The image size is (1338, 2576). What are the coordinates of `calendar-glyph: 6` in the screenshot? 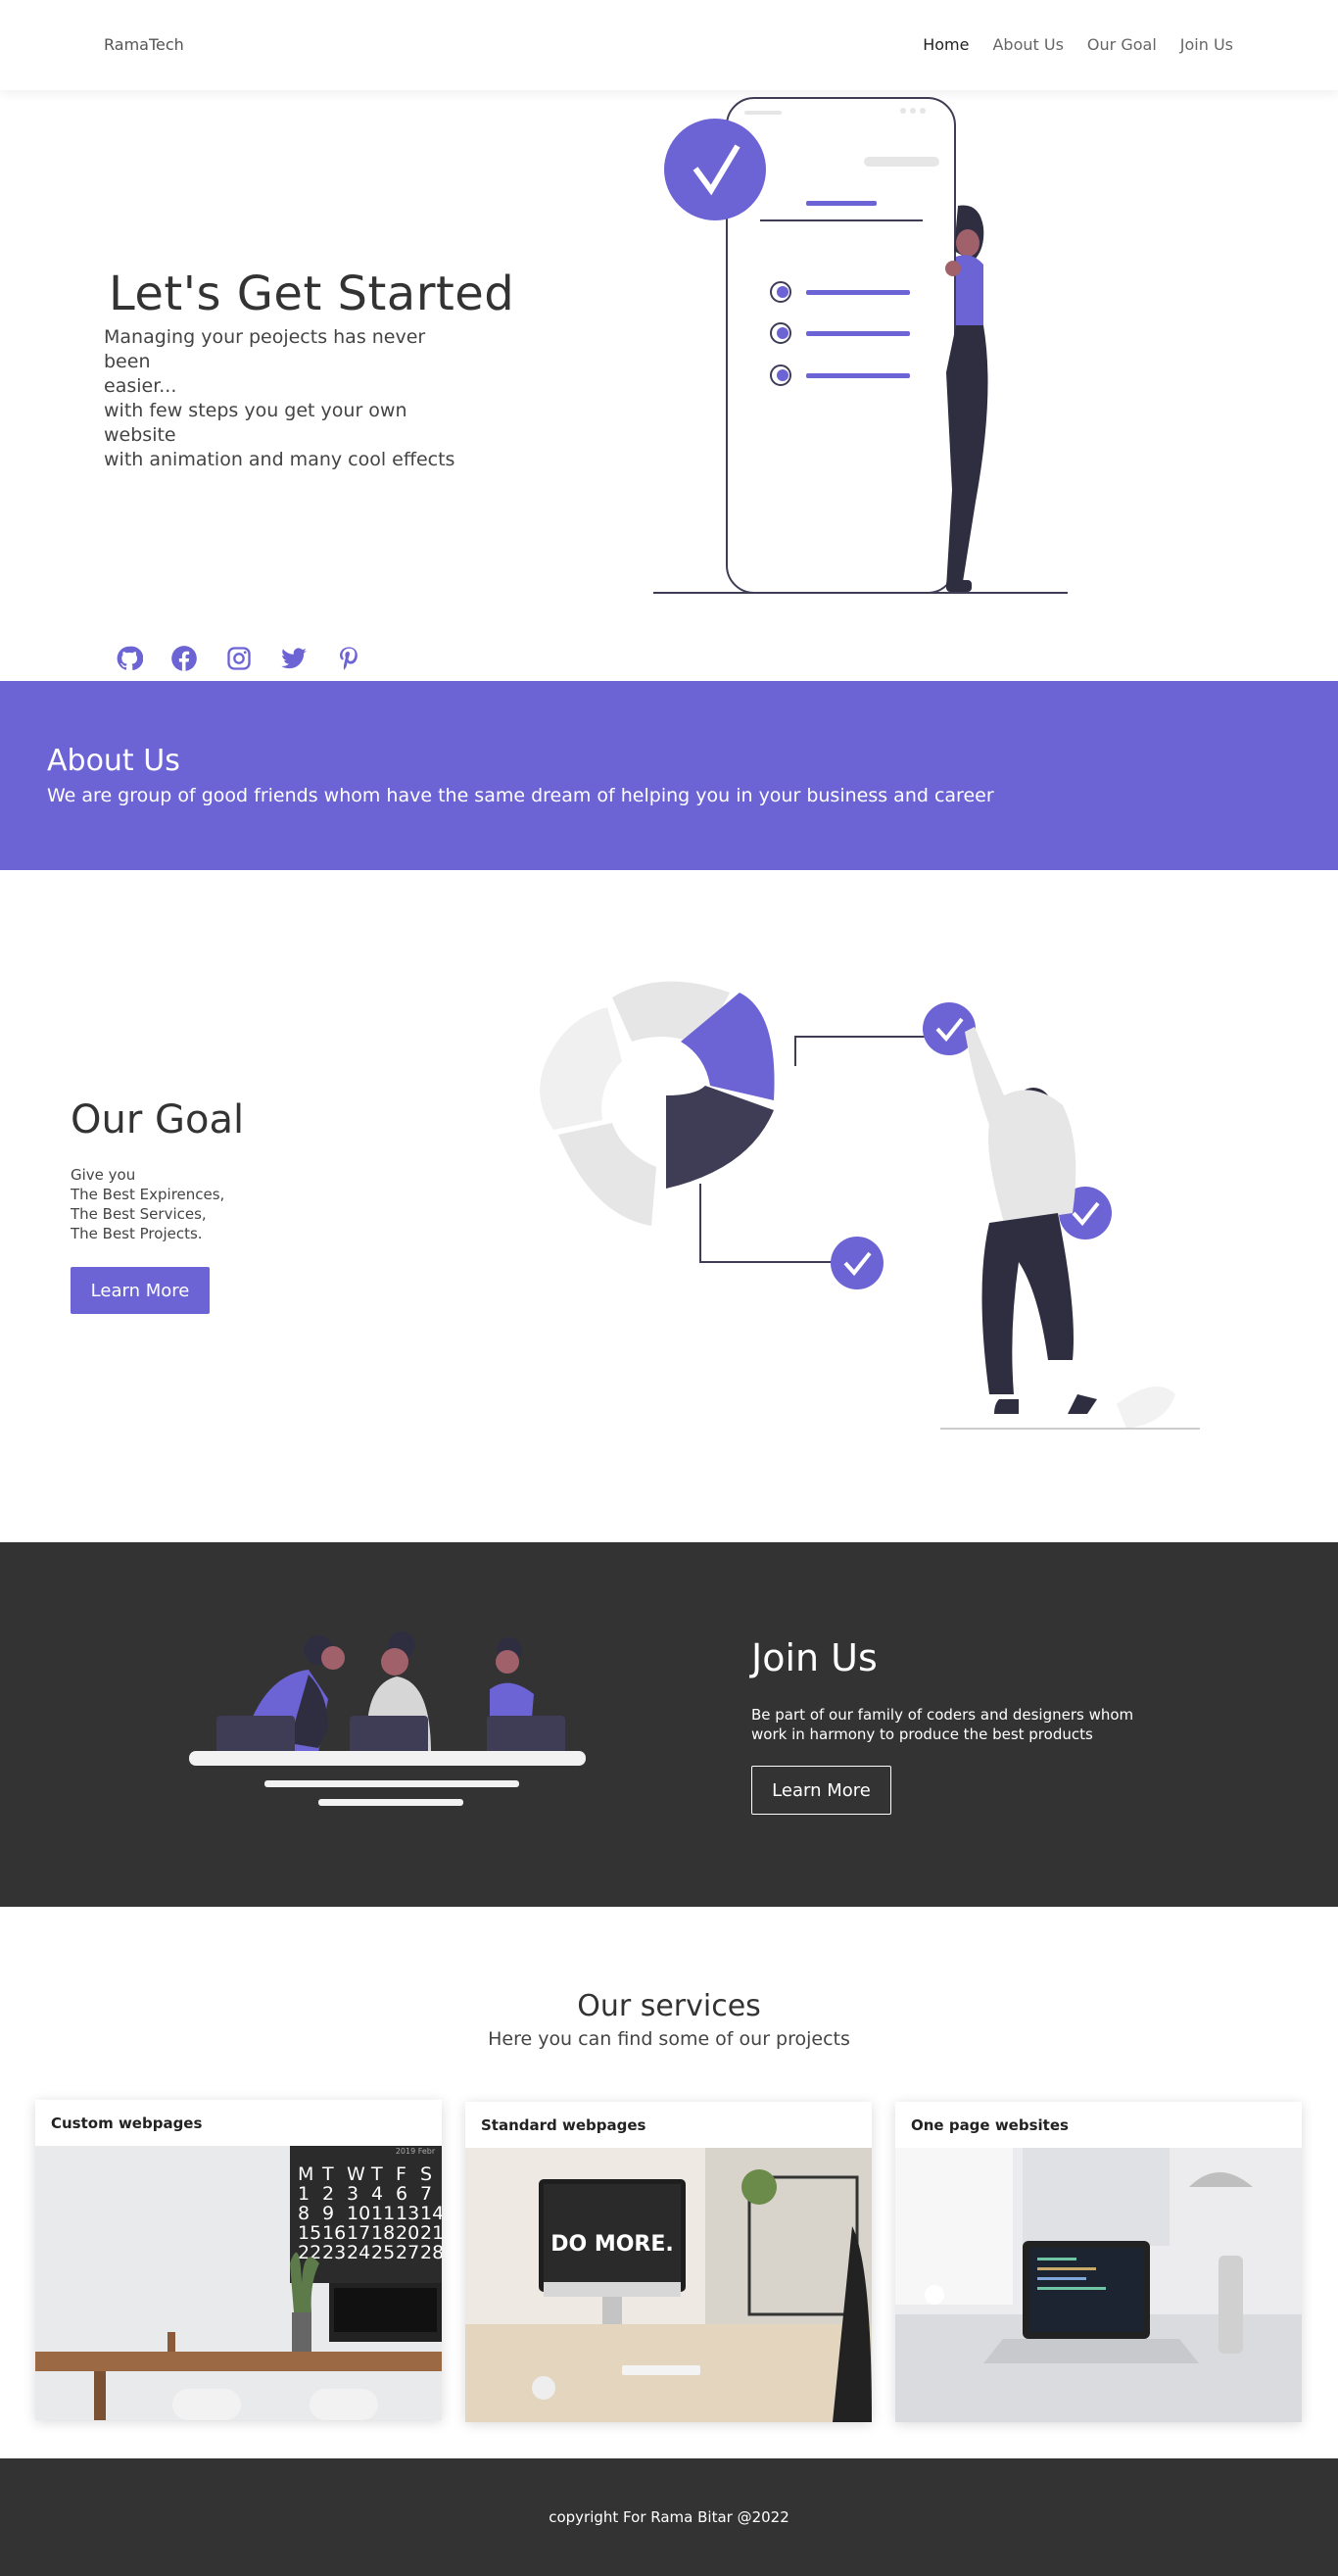 It's located at (402, 2194).